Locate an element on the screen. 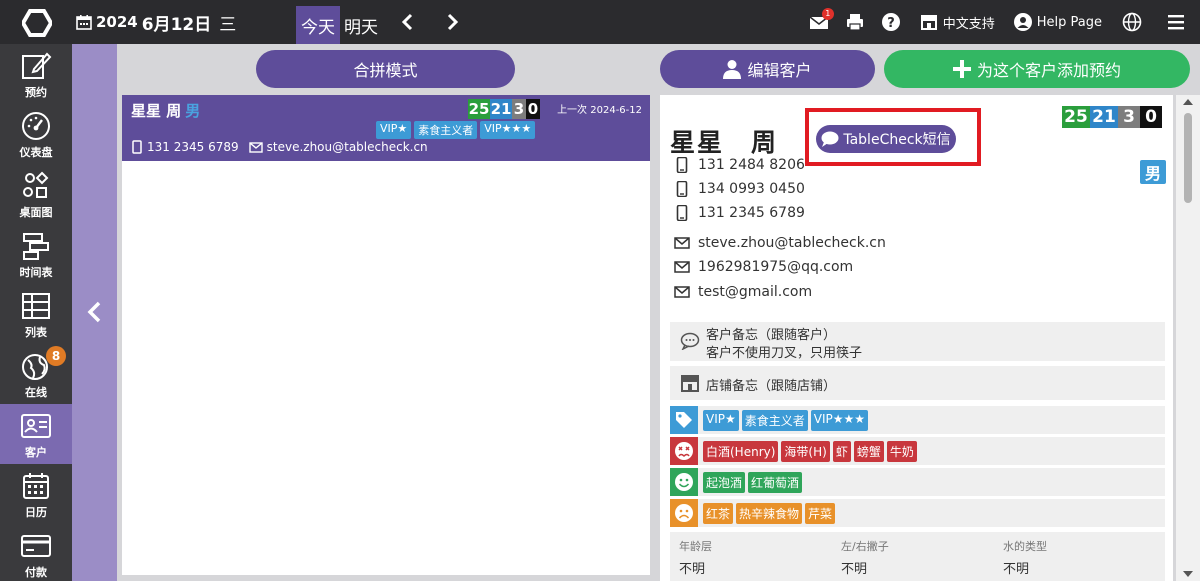  merge-mode-button: 合拼模式 is located at coordinates (385, 69).